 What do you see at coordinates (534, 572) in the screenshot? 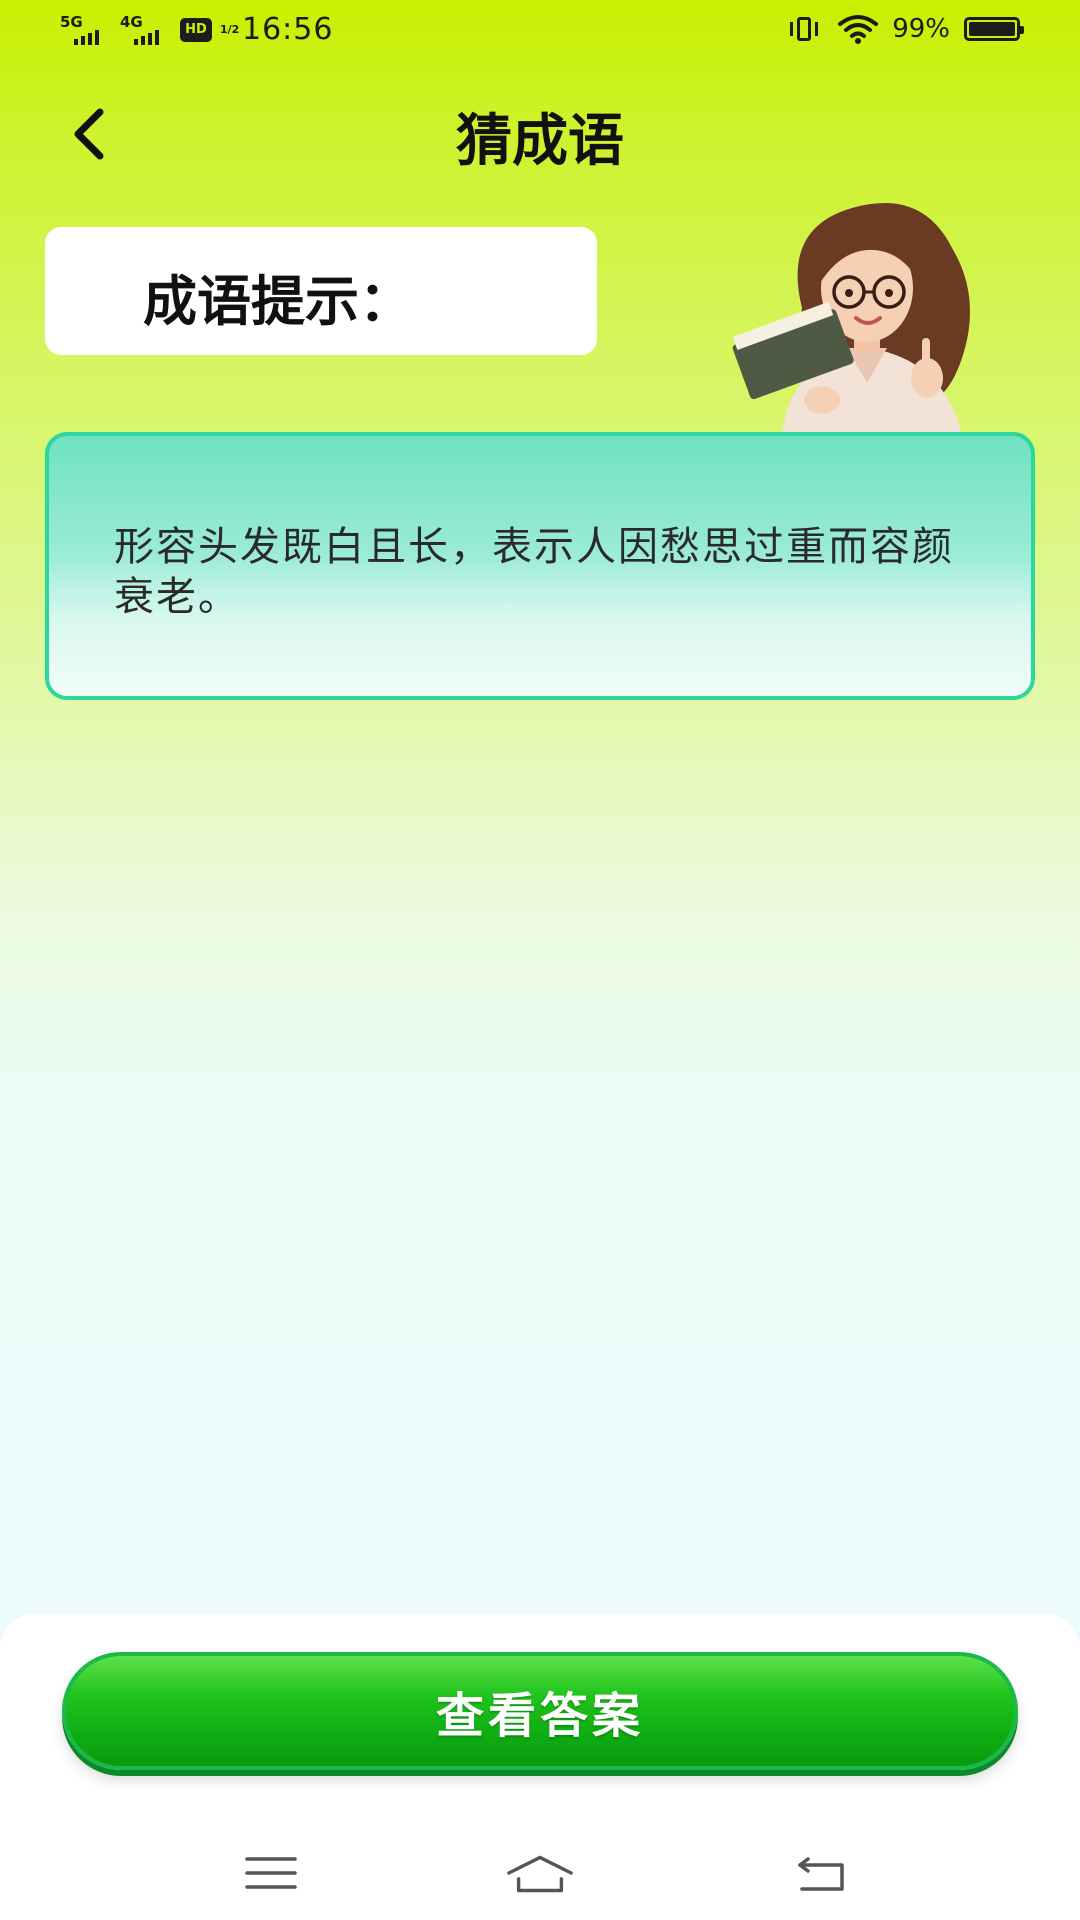
I see `clue-text: 形容头发既白且长，表示人因愁思过重而容颜衰老。` at bounding box center [534, 572].